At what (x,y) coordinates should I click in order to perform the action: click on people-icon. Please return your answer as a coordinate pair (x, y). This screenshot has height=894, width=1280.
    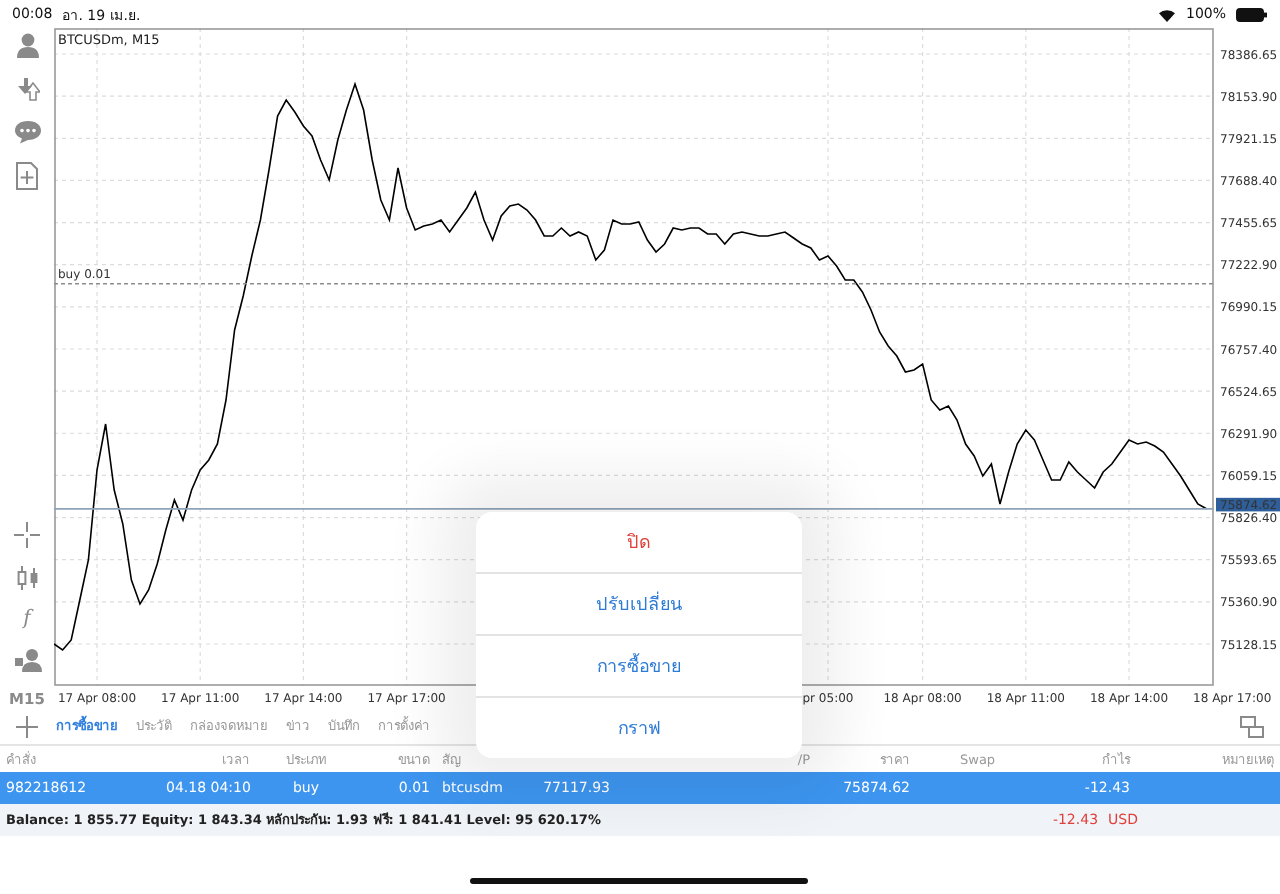
    Looking at the image, I should click on (27, 660).